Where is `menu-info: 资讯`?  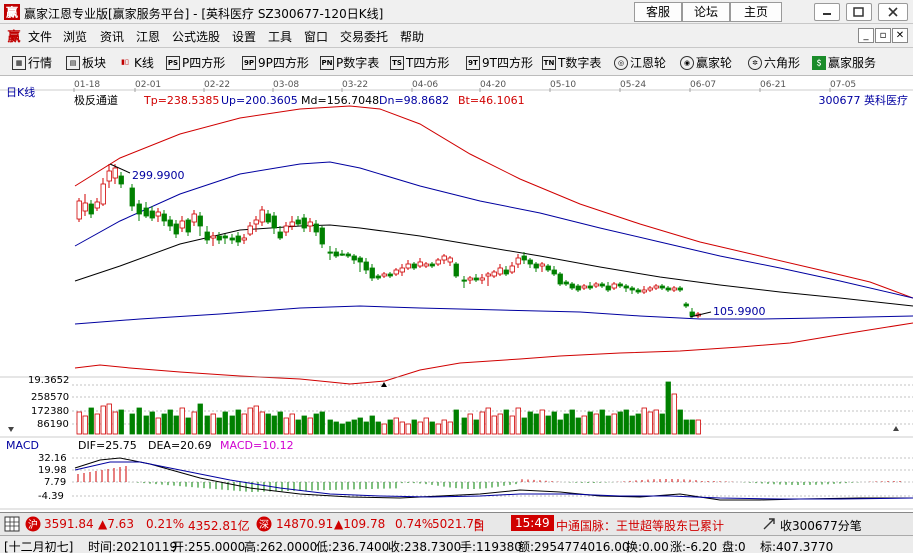 menu-info: 资讯 is located at coordinates (112, 36).